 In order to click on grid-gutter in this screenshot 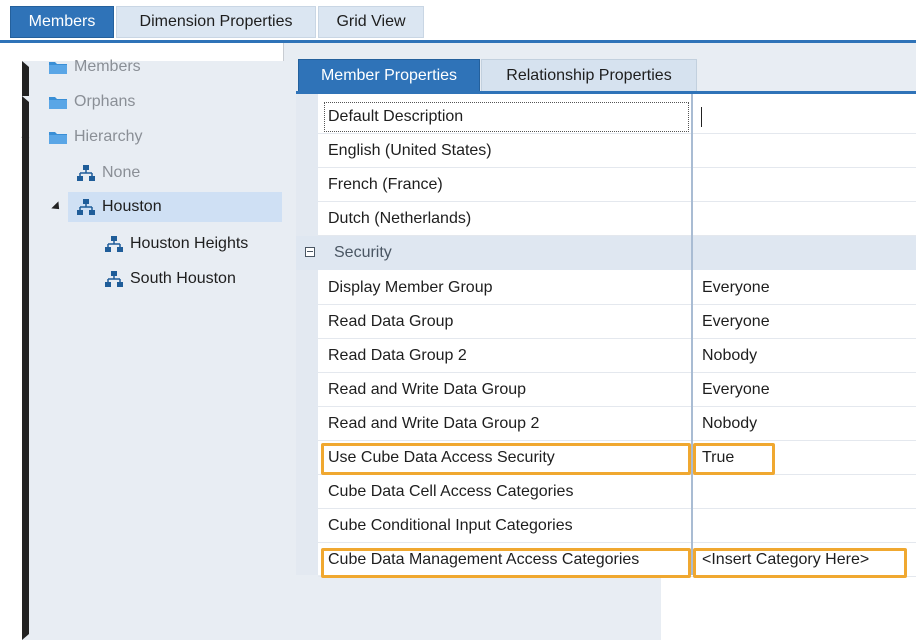, I will do `click(307, 334)`.